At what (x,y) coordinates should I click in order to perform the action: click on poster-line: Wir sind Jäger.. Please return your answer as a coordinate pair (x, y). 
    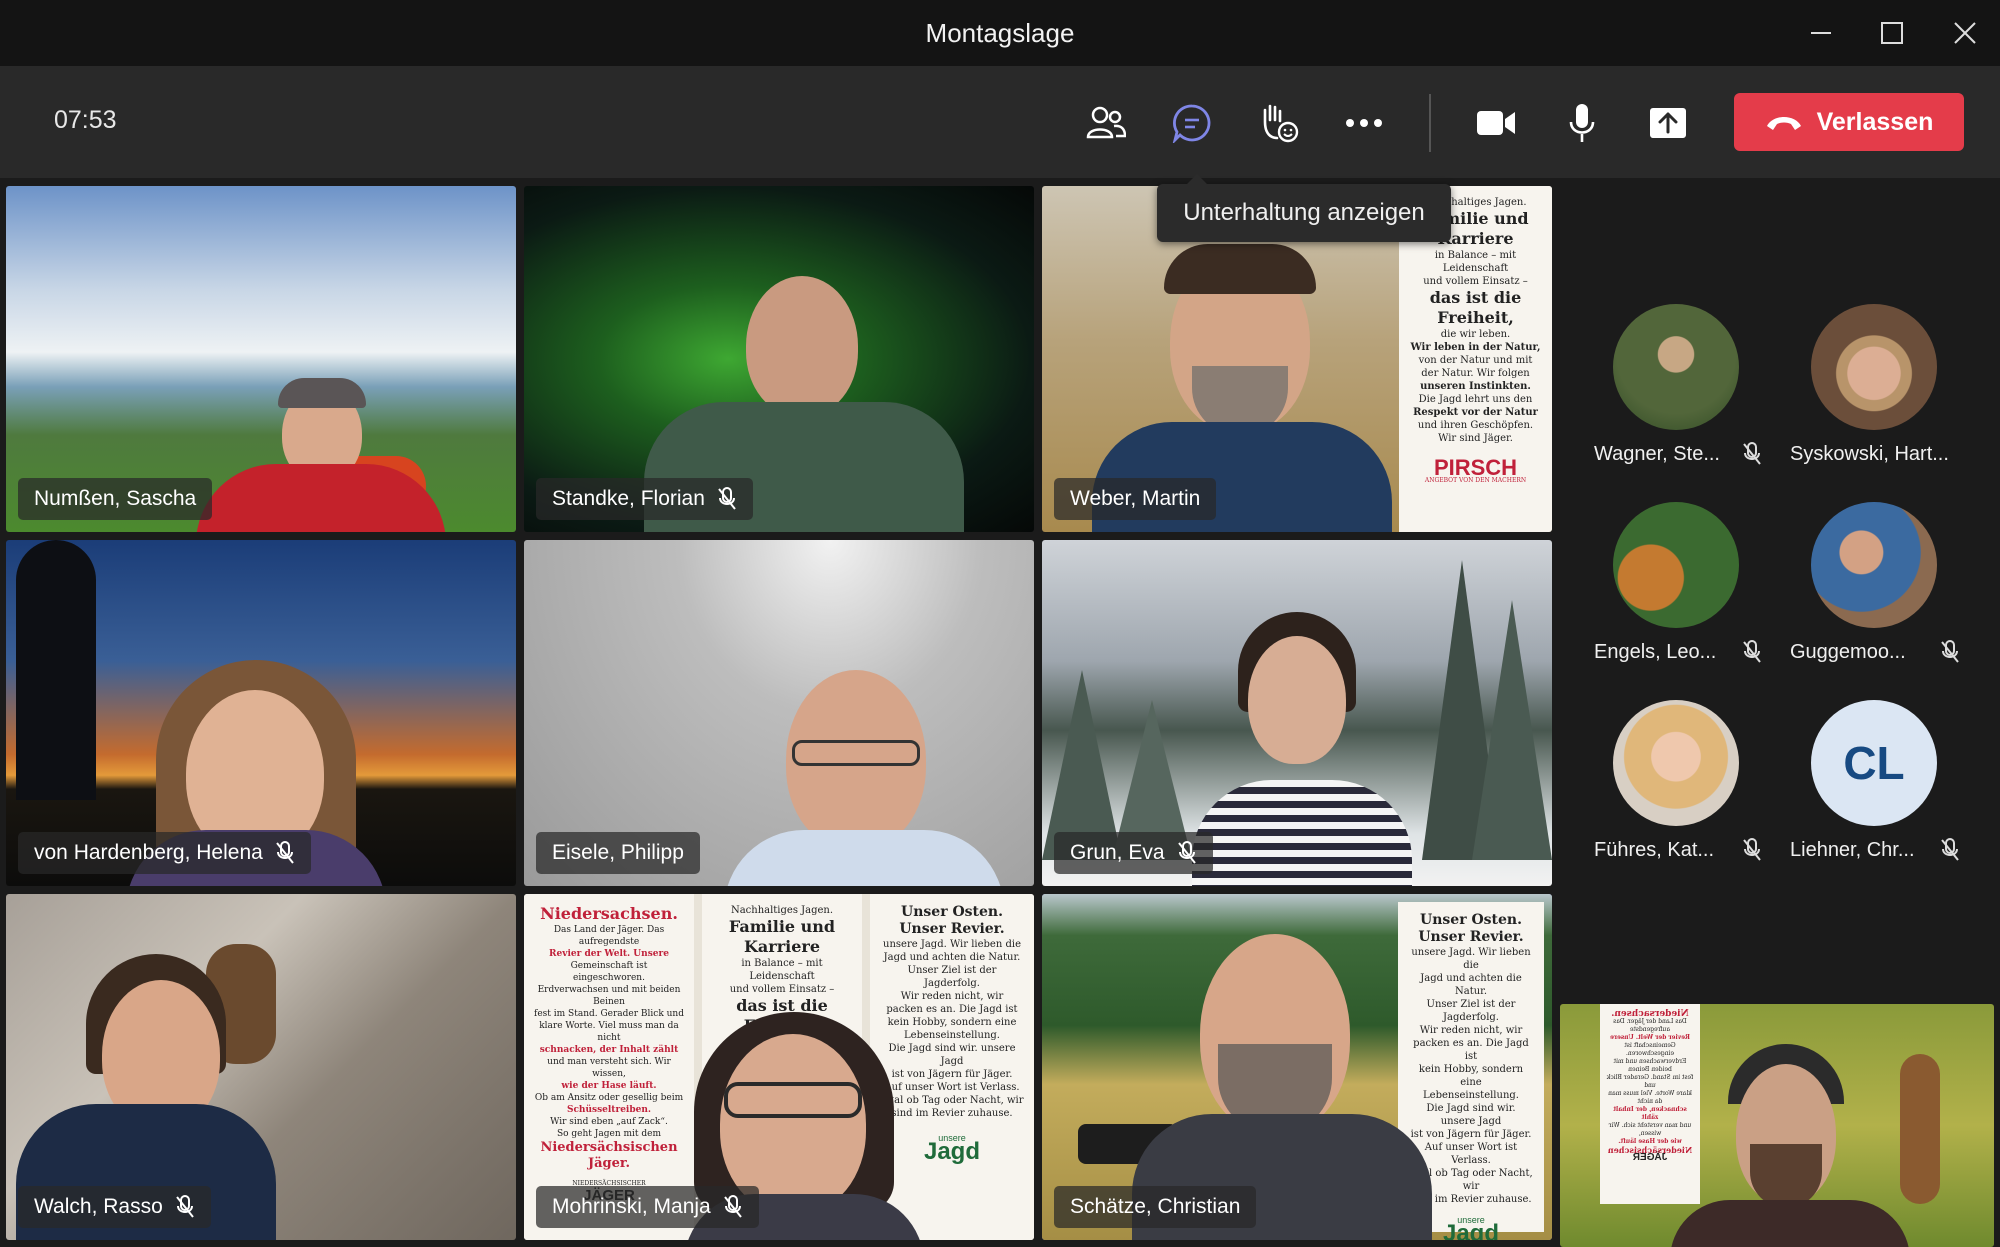
    Looking at the image, I should click on (1475, 438).